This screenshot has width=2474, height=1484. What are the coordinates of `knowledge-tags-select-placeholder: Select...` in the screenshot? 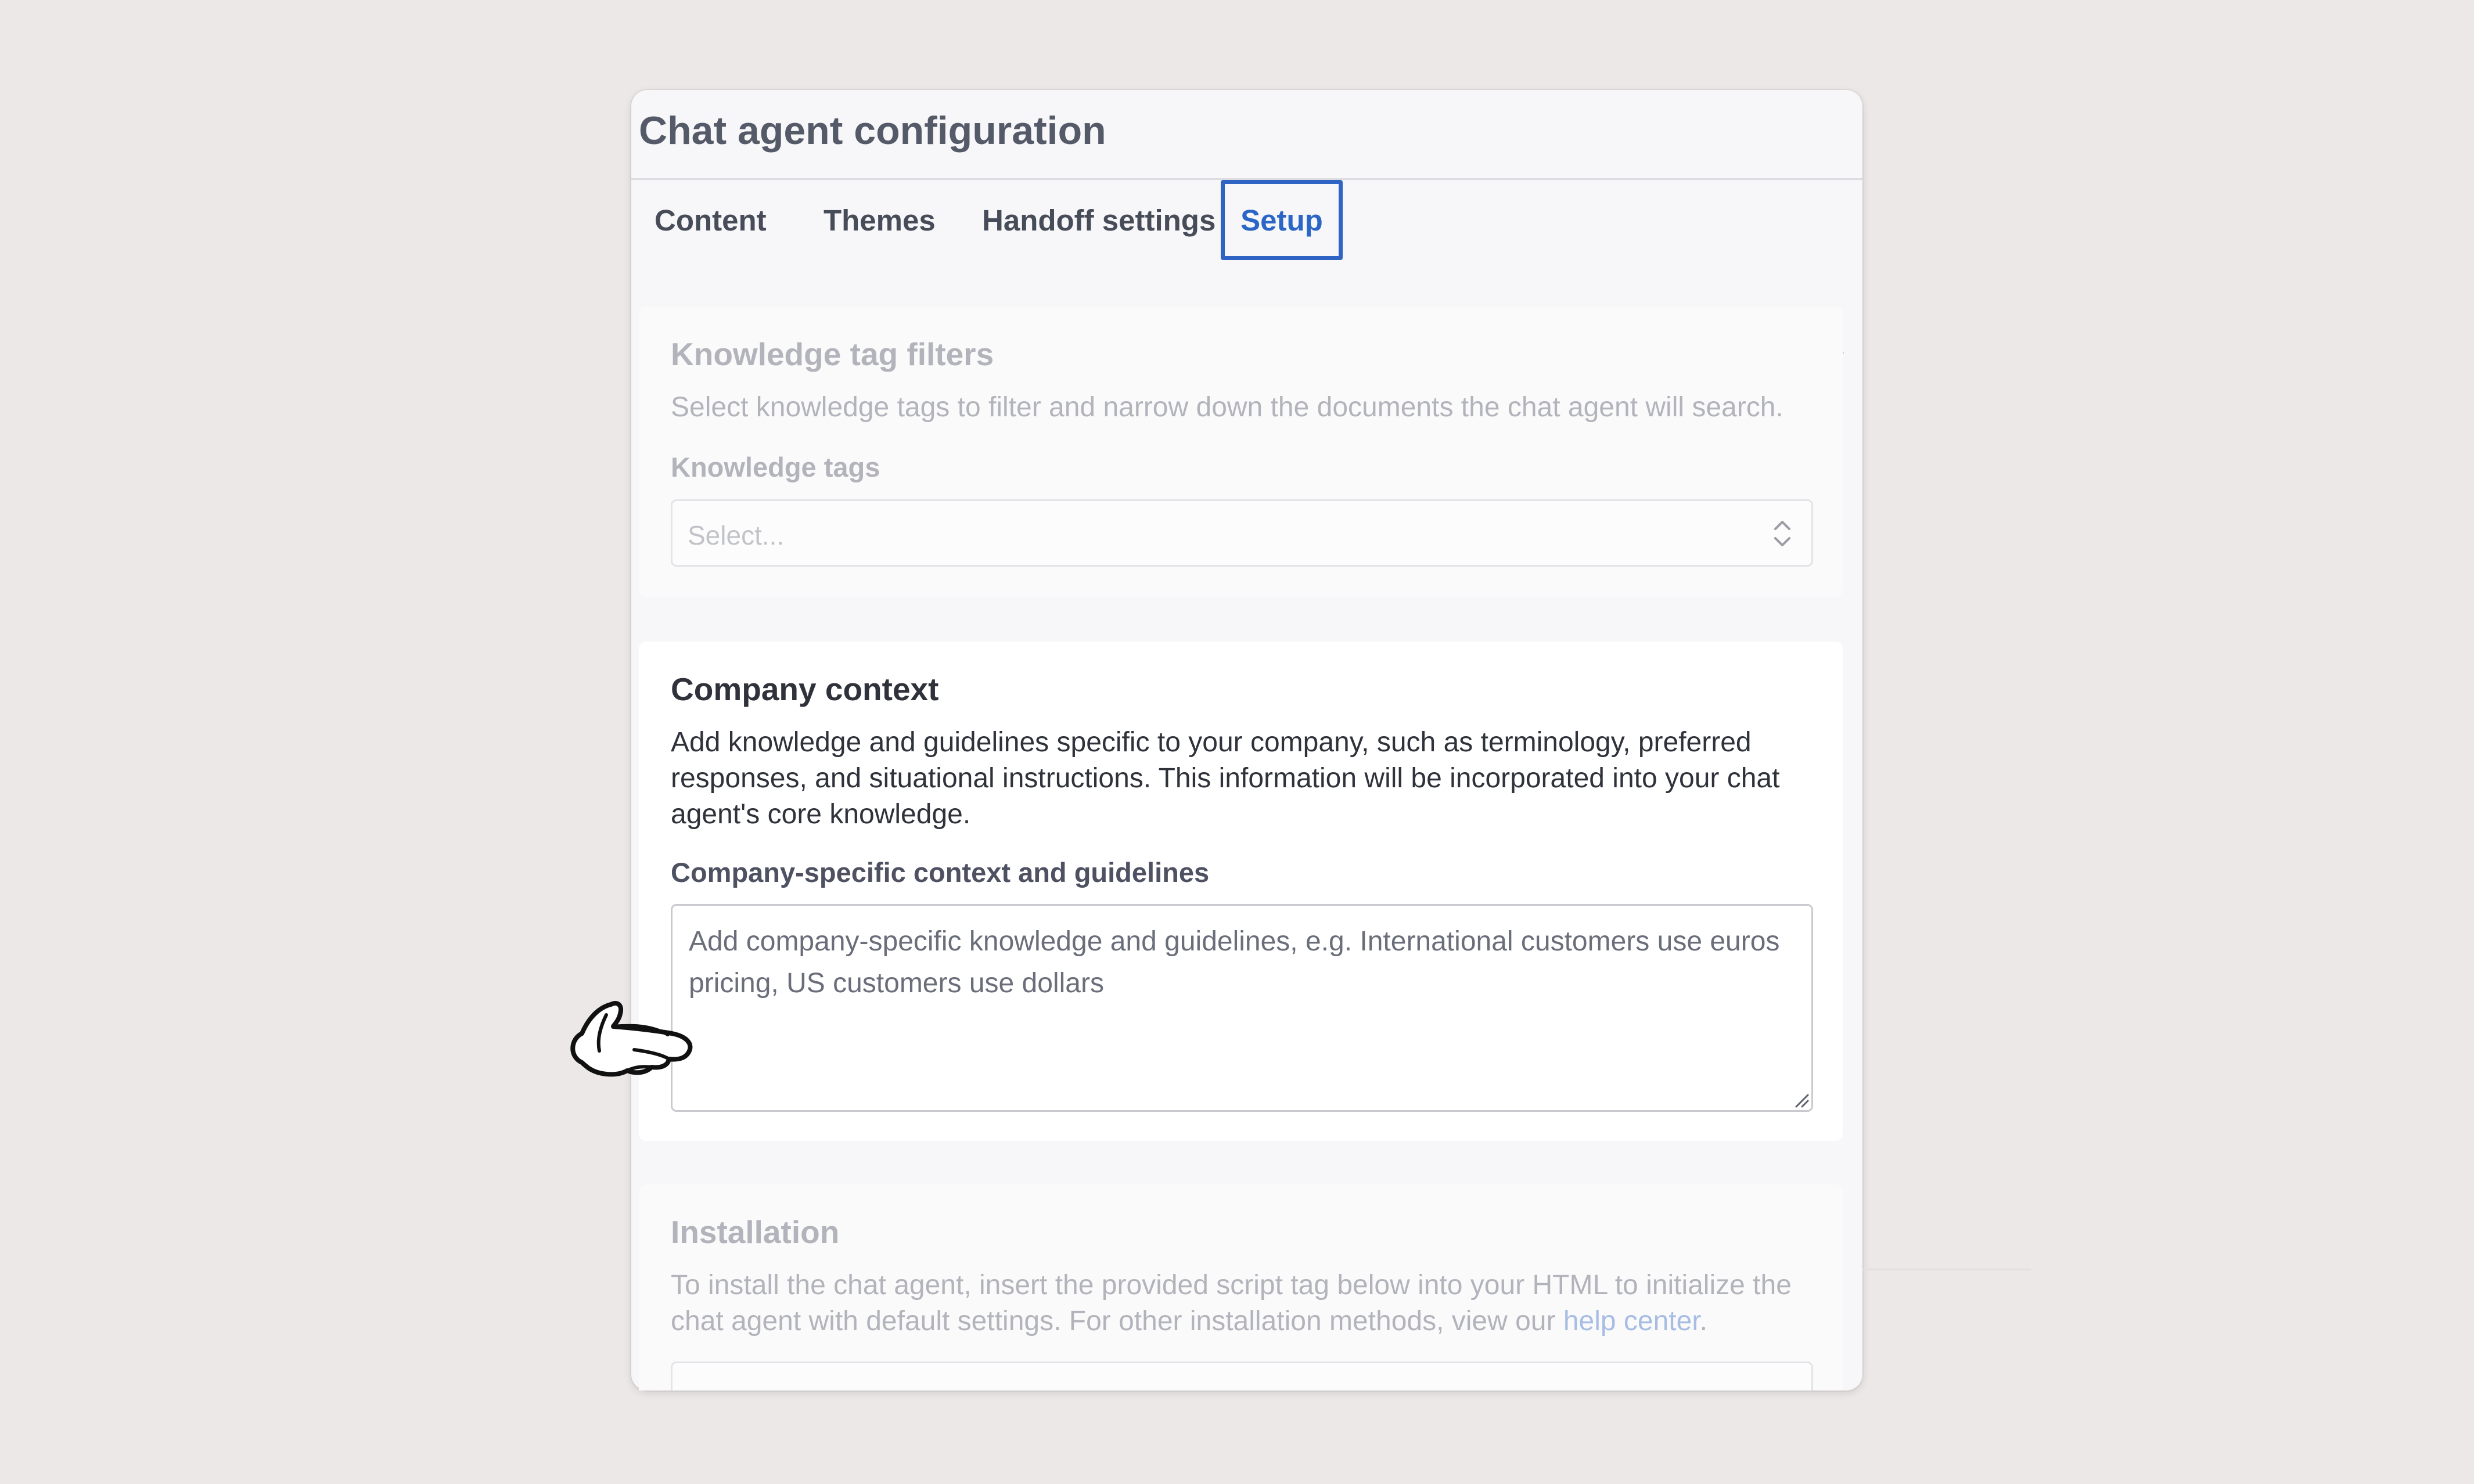 It's located at (736, 535).